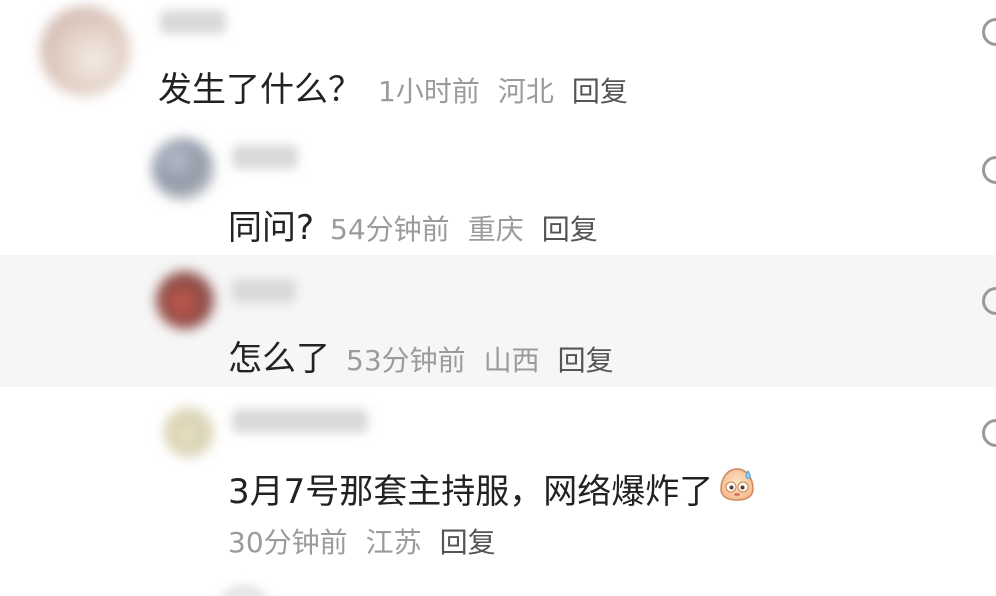 The width and height of the screenshot is (996, 596). I want to click on comment-time: 30分钟前, so click(288, 542).